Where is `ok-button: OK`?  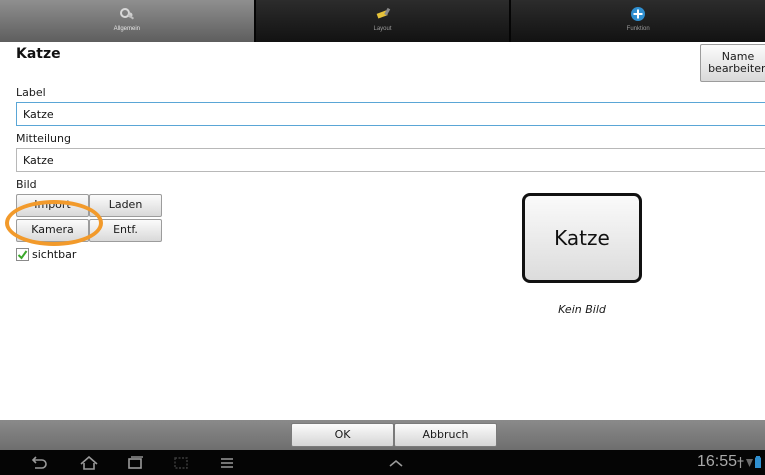
ok-button: OK is located at coordinates (342, 435).